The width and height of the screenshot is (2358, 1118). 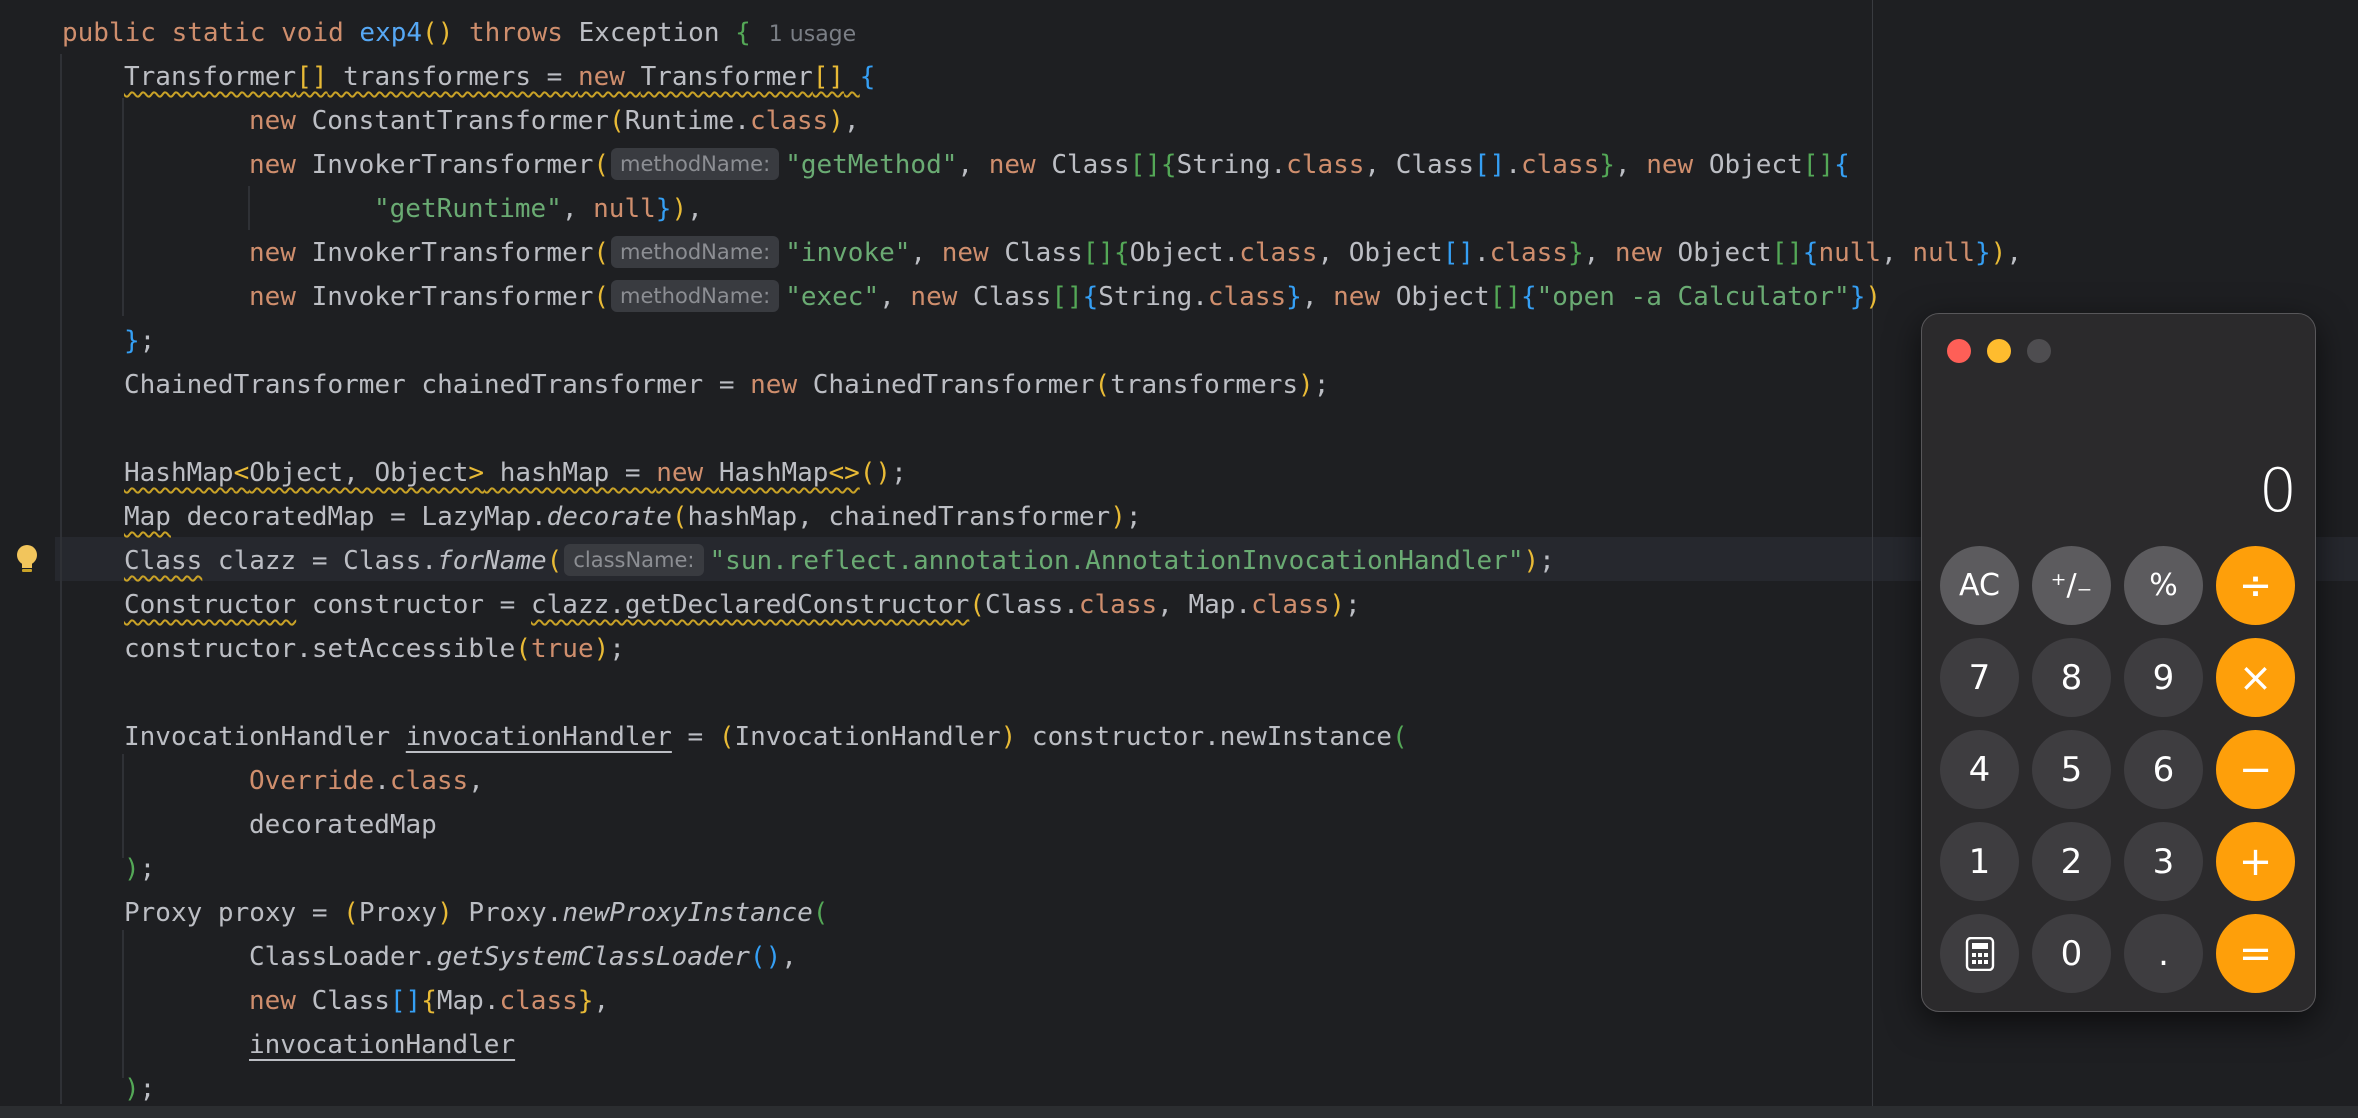 I want to click on all-clear-button: AC, so click(x=1979, y=585).